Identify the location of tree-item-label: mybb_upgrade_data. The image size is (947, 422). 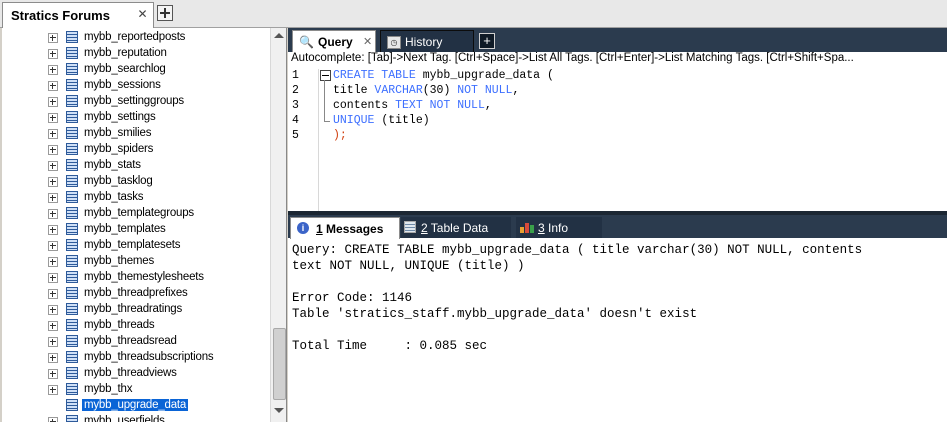
(135, 405).